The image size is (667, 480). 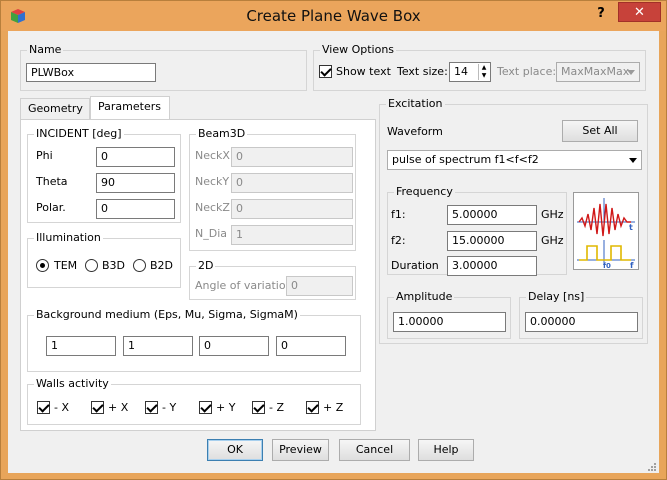 I want to click on phi-label: Phi, so click(x=44, y=155).